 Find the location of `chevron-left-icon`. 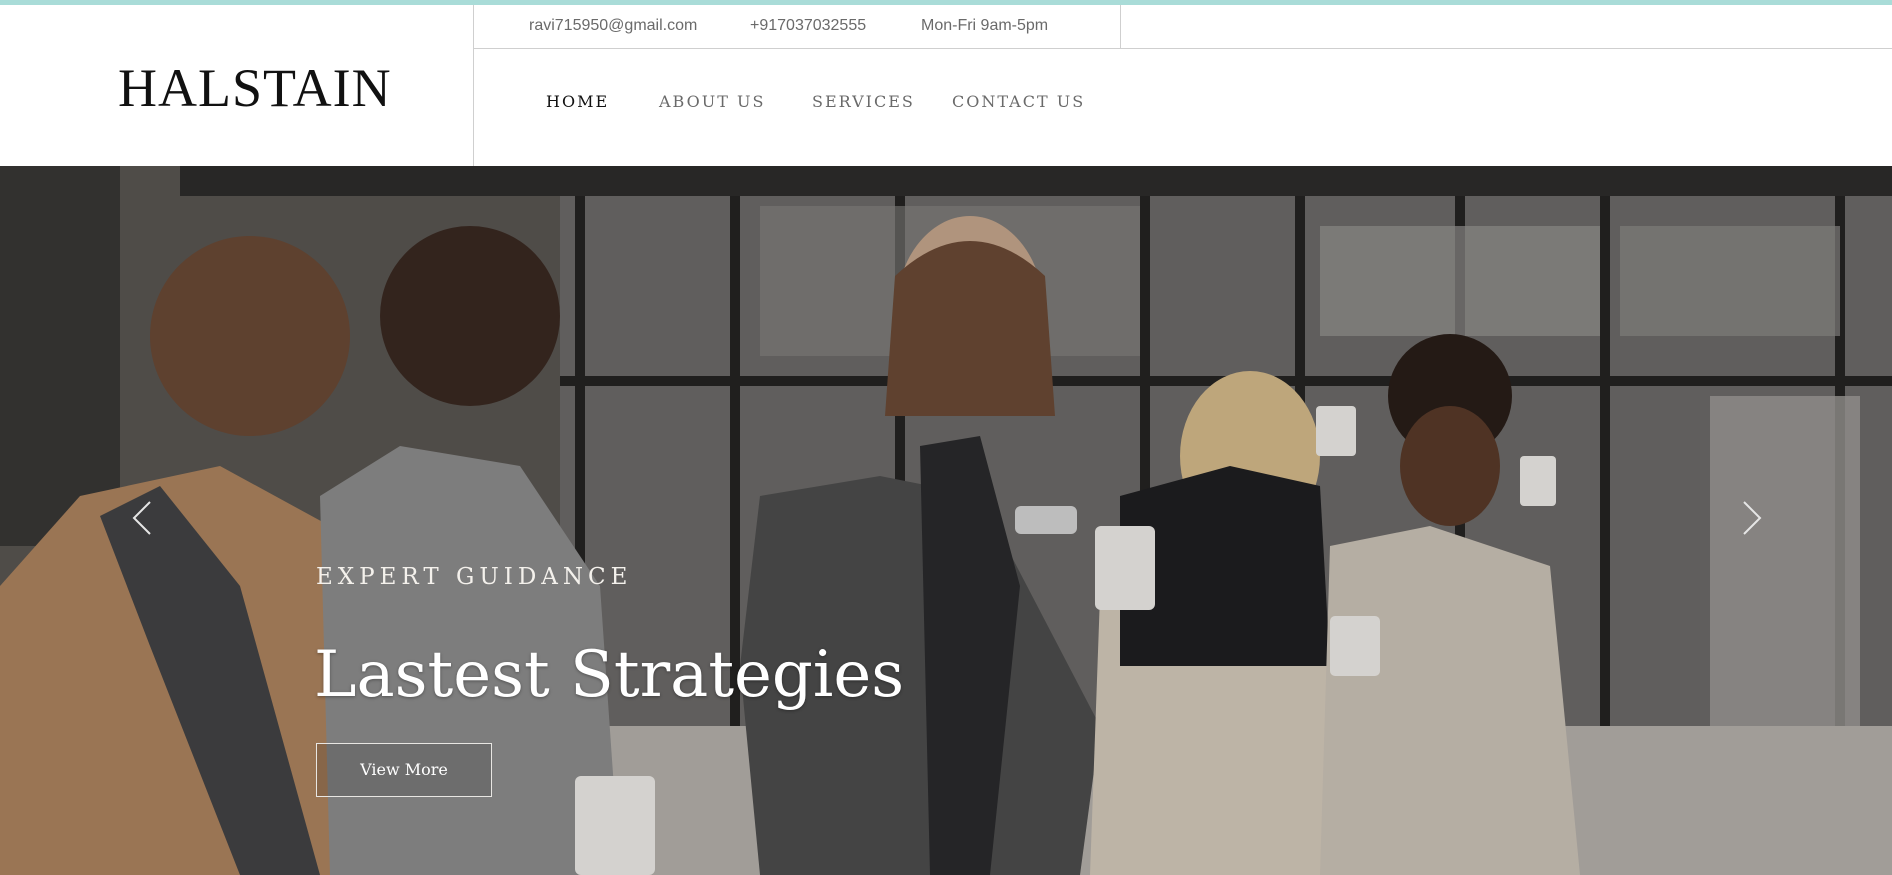

chevron-left-icon is located at coordinates (142, 518).